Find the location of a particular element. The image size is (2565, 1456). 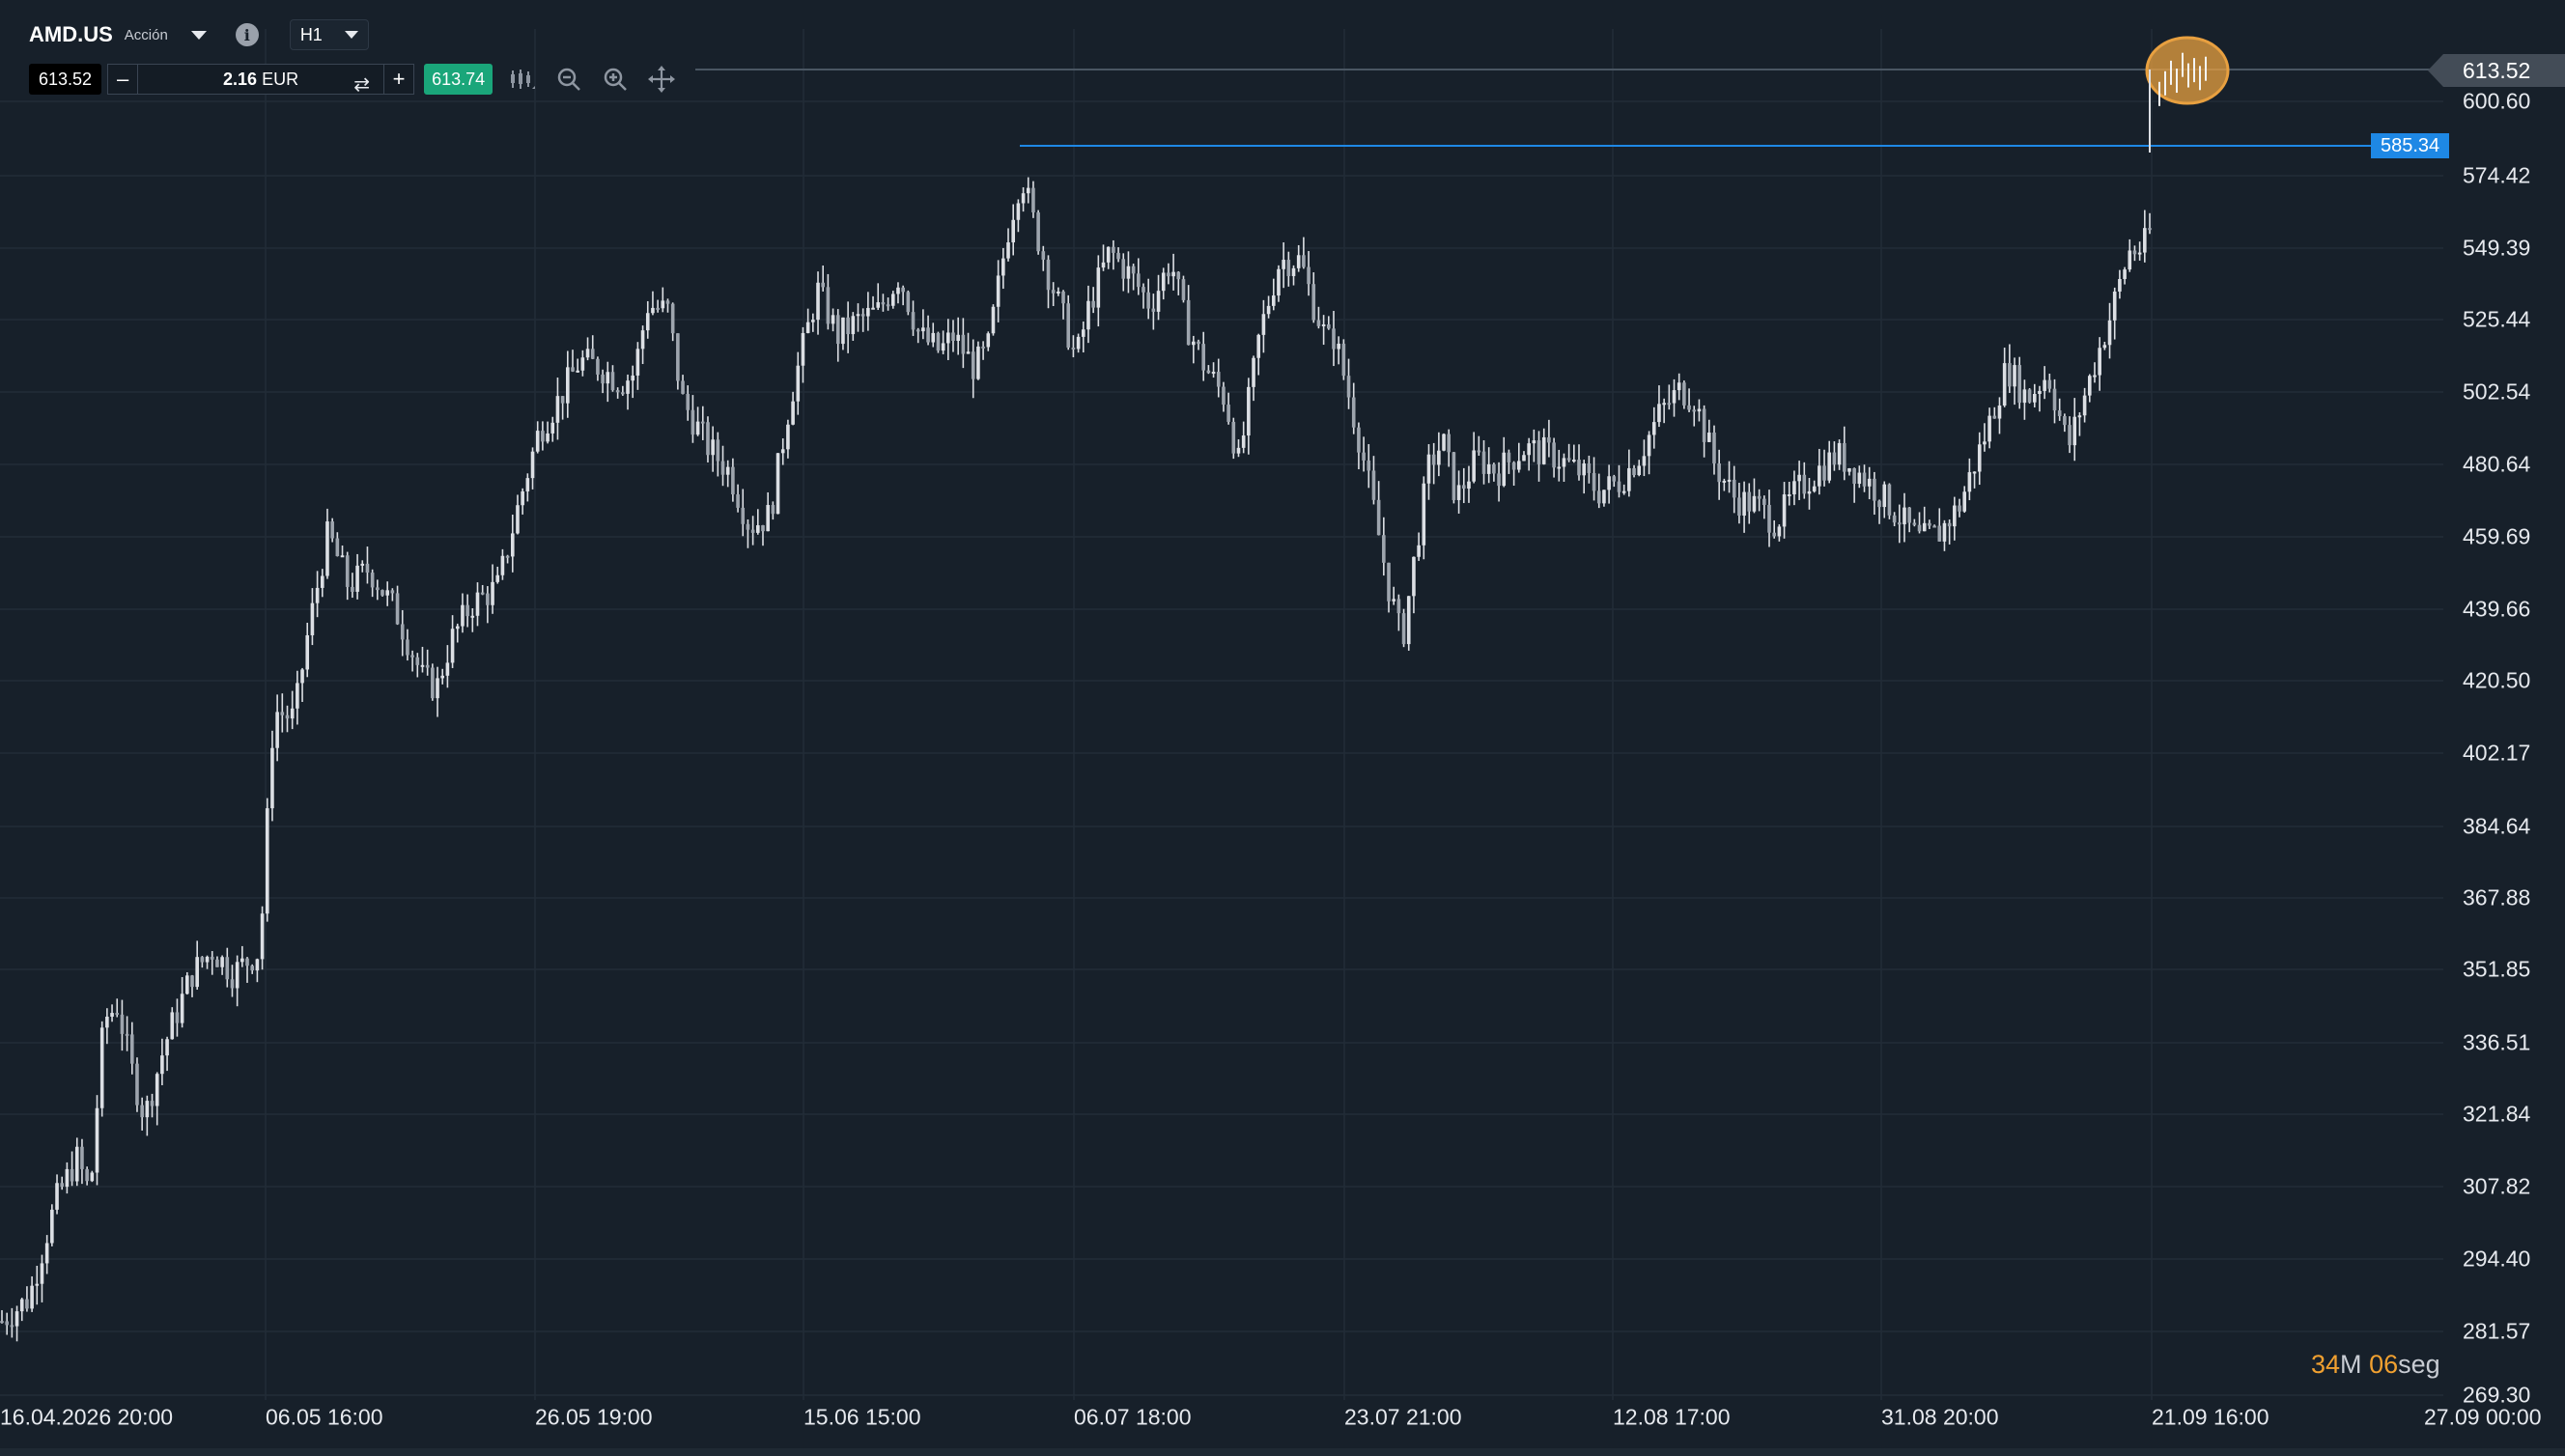

zoom-in-icon is located at coordinates (615, 80).